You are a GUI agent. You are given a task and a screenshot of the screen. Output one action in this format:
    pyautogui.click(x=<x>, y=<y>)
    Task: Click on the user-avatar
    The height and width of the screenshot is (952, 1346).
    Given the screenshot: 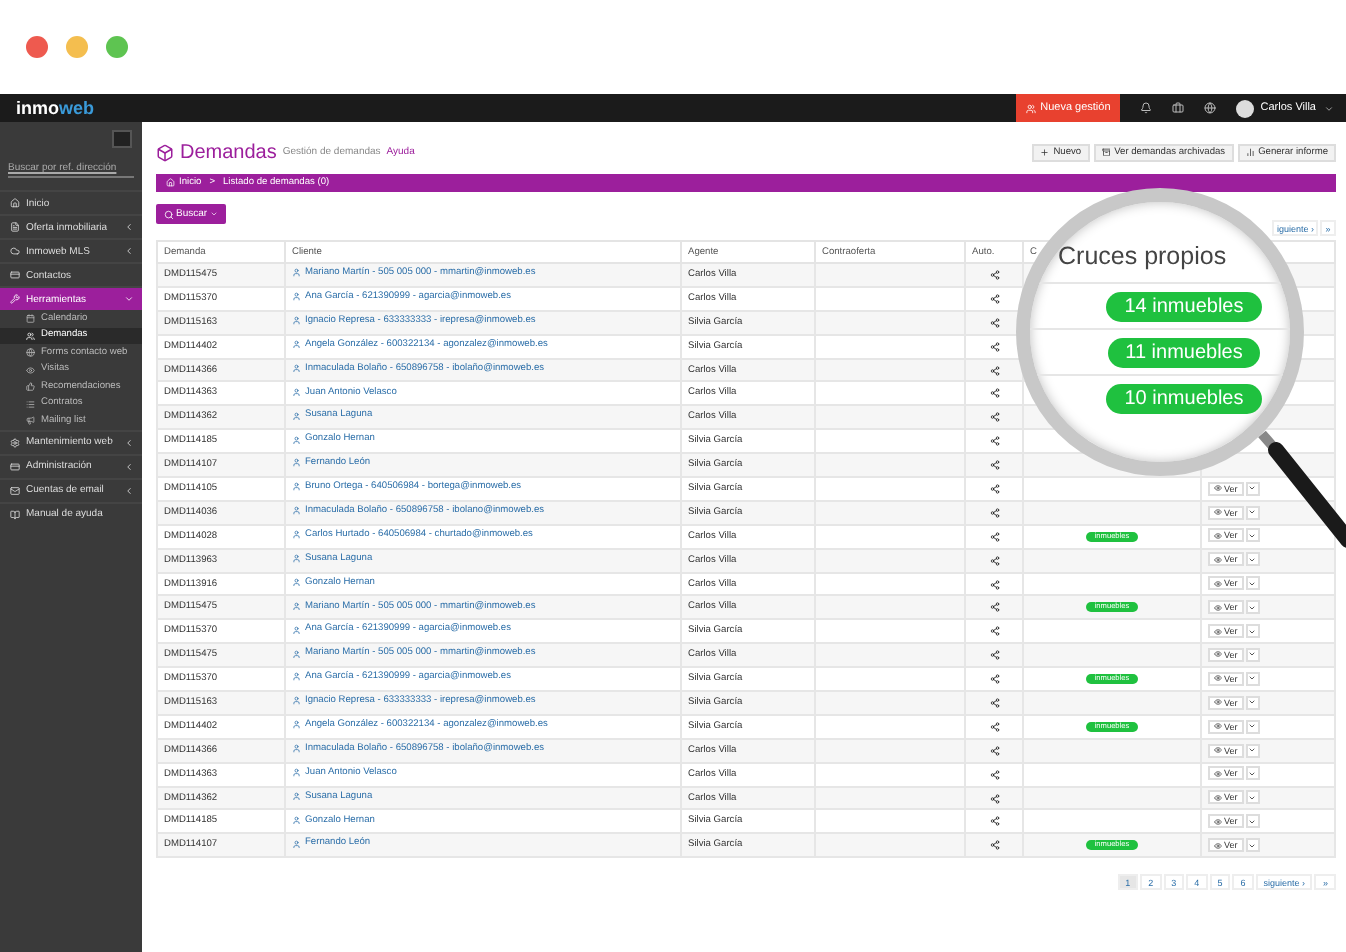 What is the action you would take?
    pyautogui.click(x=1245, y=108)
    